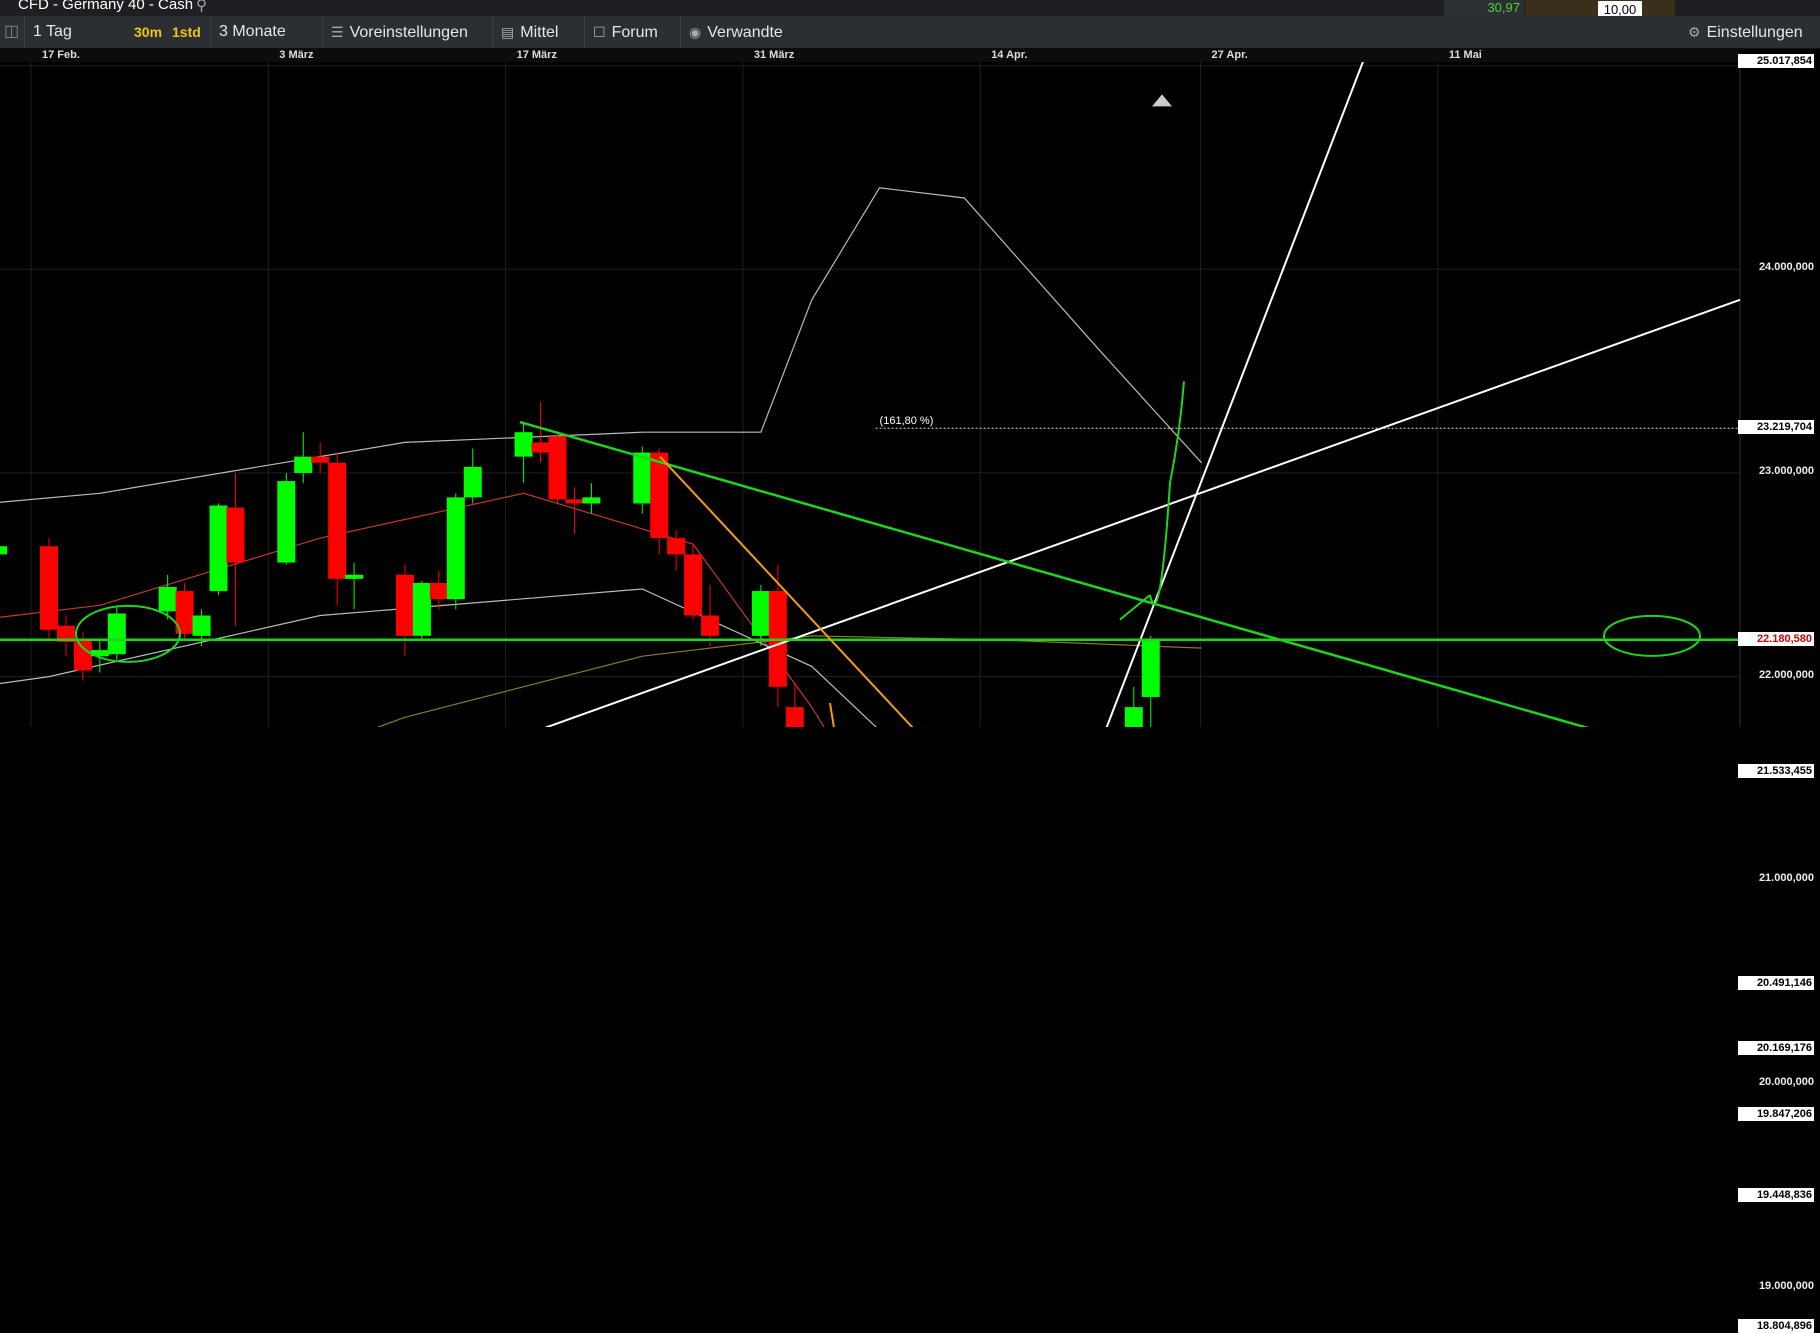 The width and height of the screenshot is (1820, 1333). Describe the element at coordinates (1162, 100) in the screenshot. I see `chart-marker-icon` at that location.